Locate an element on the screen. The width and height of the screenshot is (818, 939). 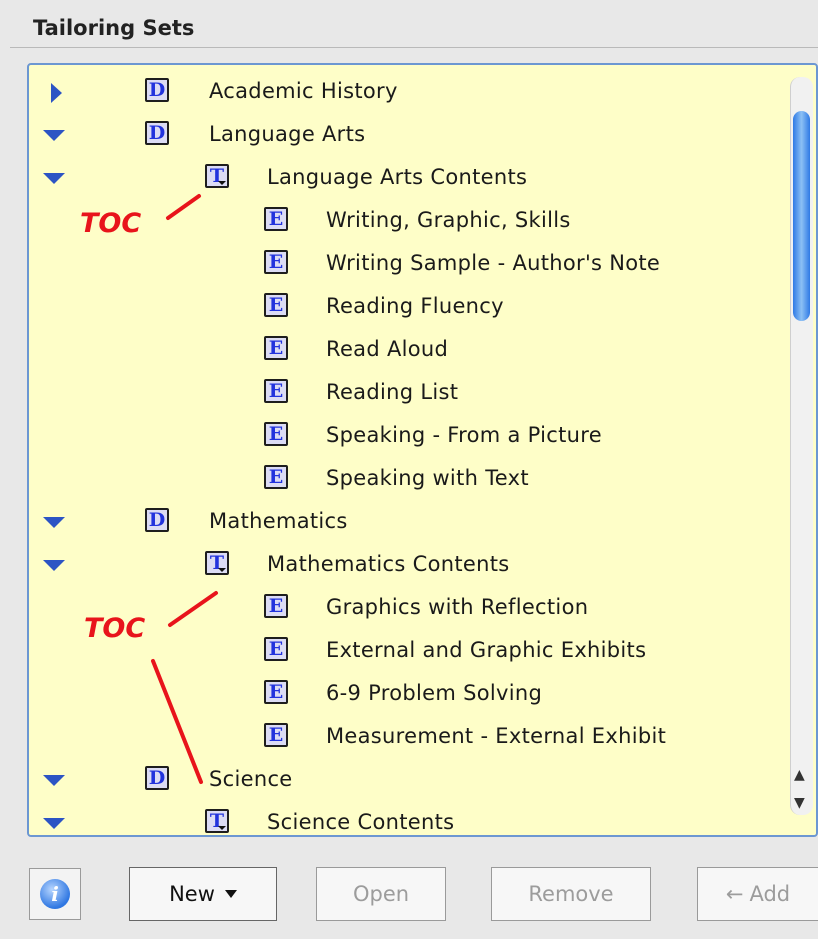
new-button: New is located at coordinates (203, 894).